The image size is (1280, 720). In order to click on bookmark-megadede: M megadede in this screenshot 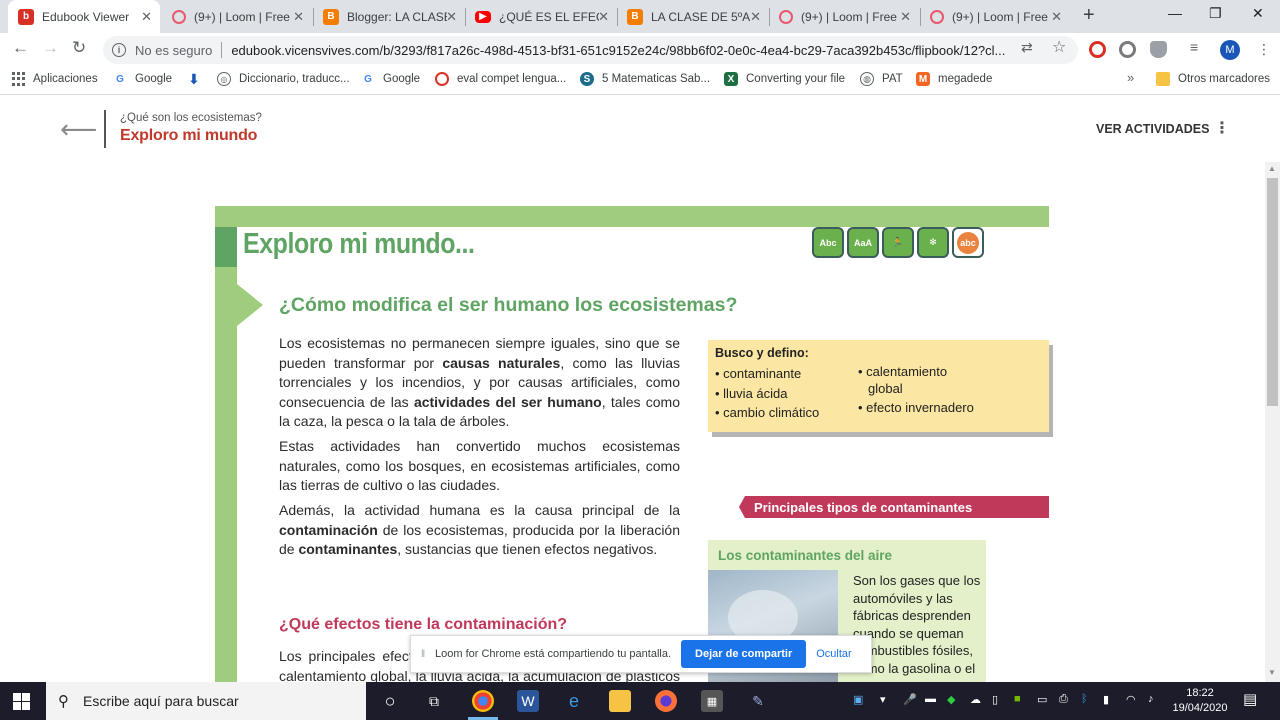, I will do `click(954, 79)`.